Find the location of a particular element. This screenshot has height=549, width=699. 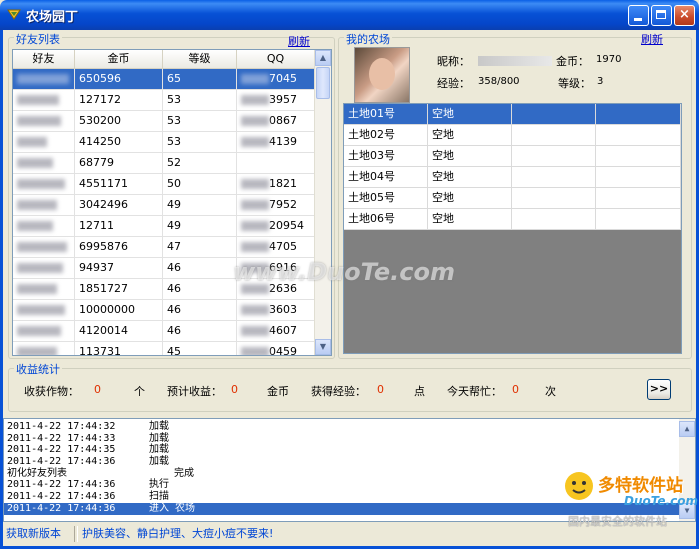

friend-level-cell: 45 is located at coordinates (200, 348).